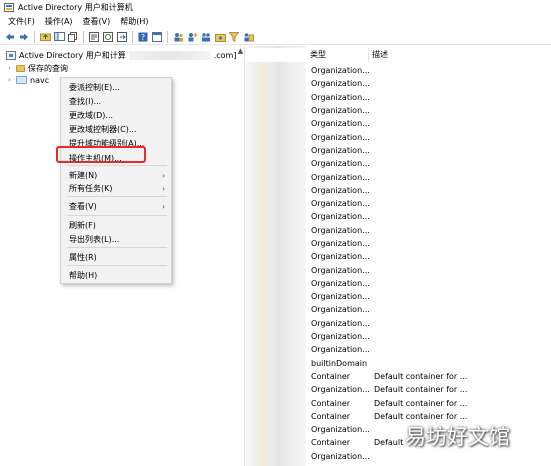 This screenshot has width=551, height=466. What do you see at coordinates (122, 37) in the screenshot?
I see `export-list-icon` at bounding box center [122, 37].